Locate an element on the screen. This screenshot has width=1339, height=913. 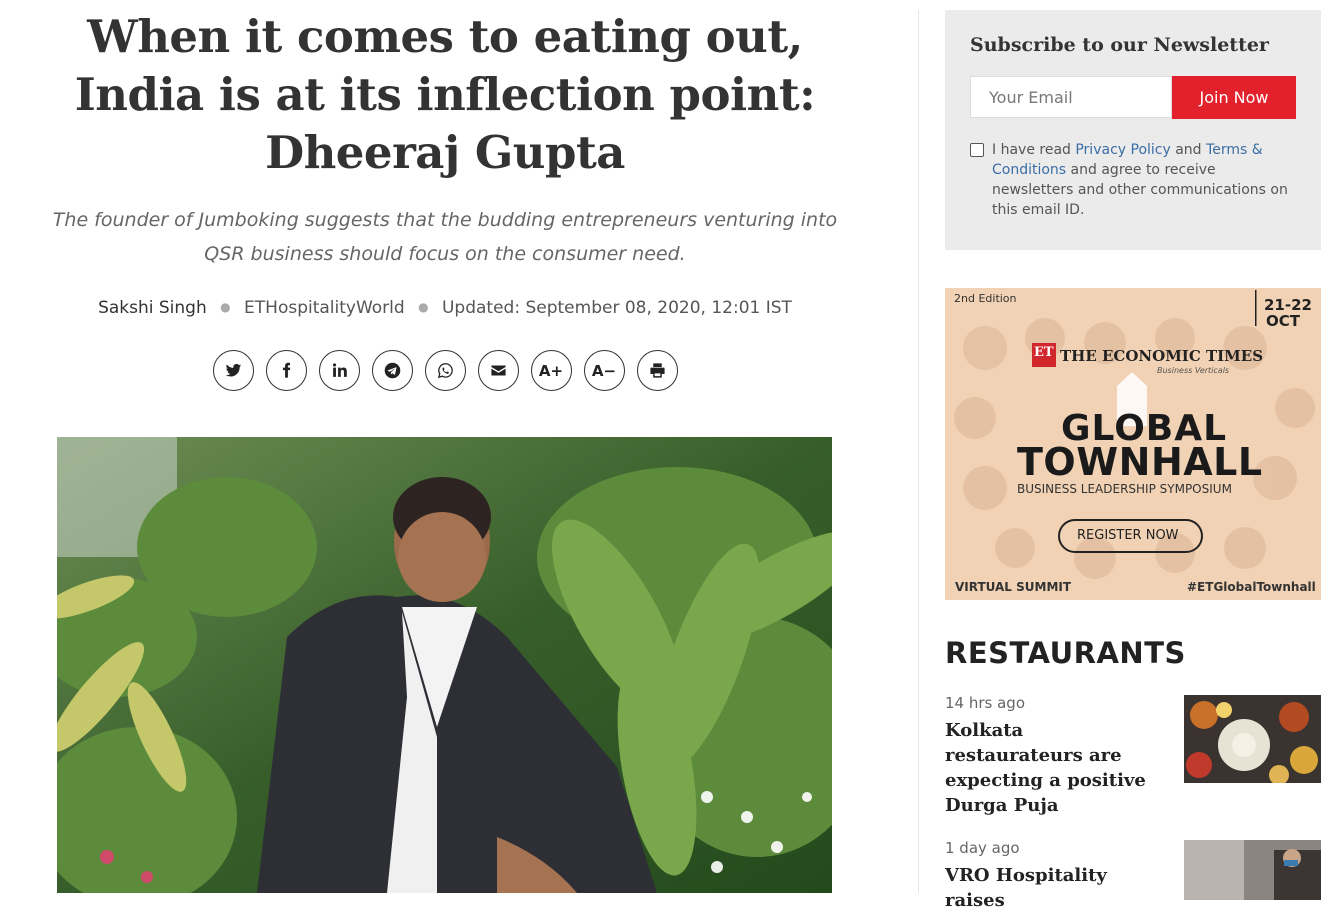
twitter-icon is located at coordinates (233, 370).